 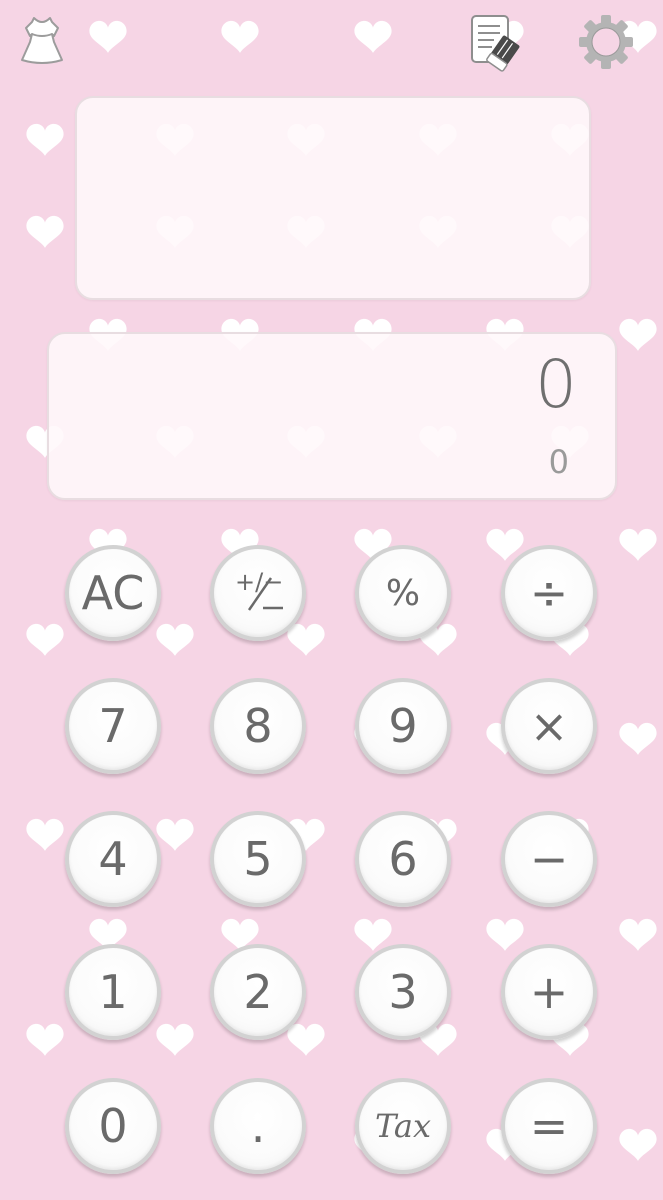 What do you see at coordinates (258, 859) in the screenshot?
I see `digit-5-button: 5` at bounding box center [258, 859].